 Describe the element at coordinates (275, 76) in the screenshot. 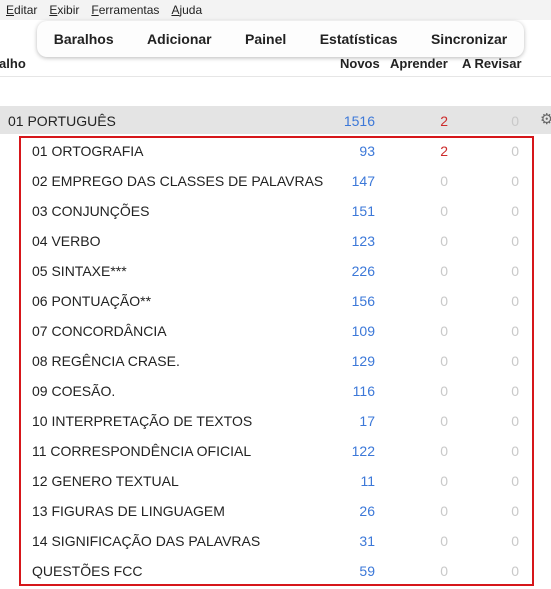

I see `header-divider` at that location.